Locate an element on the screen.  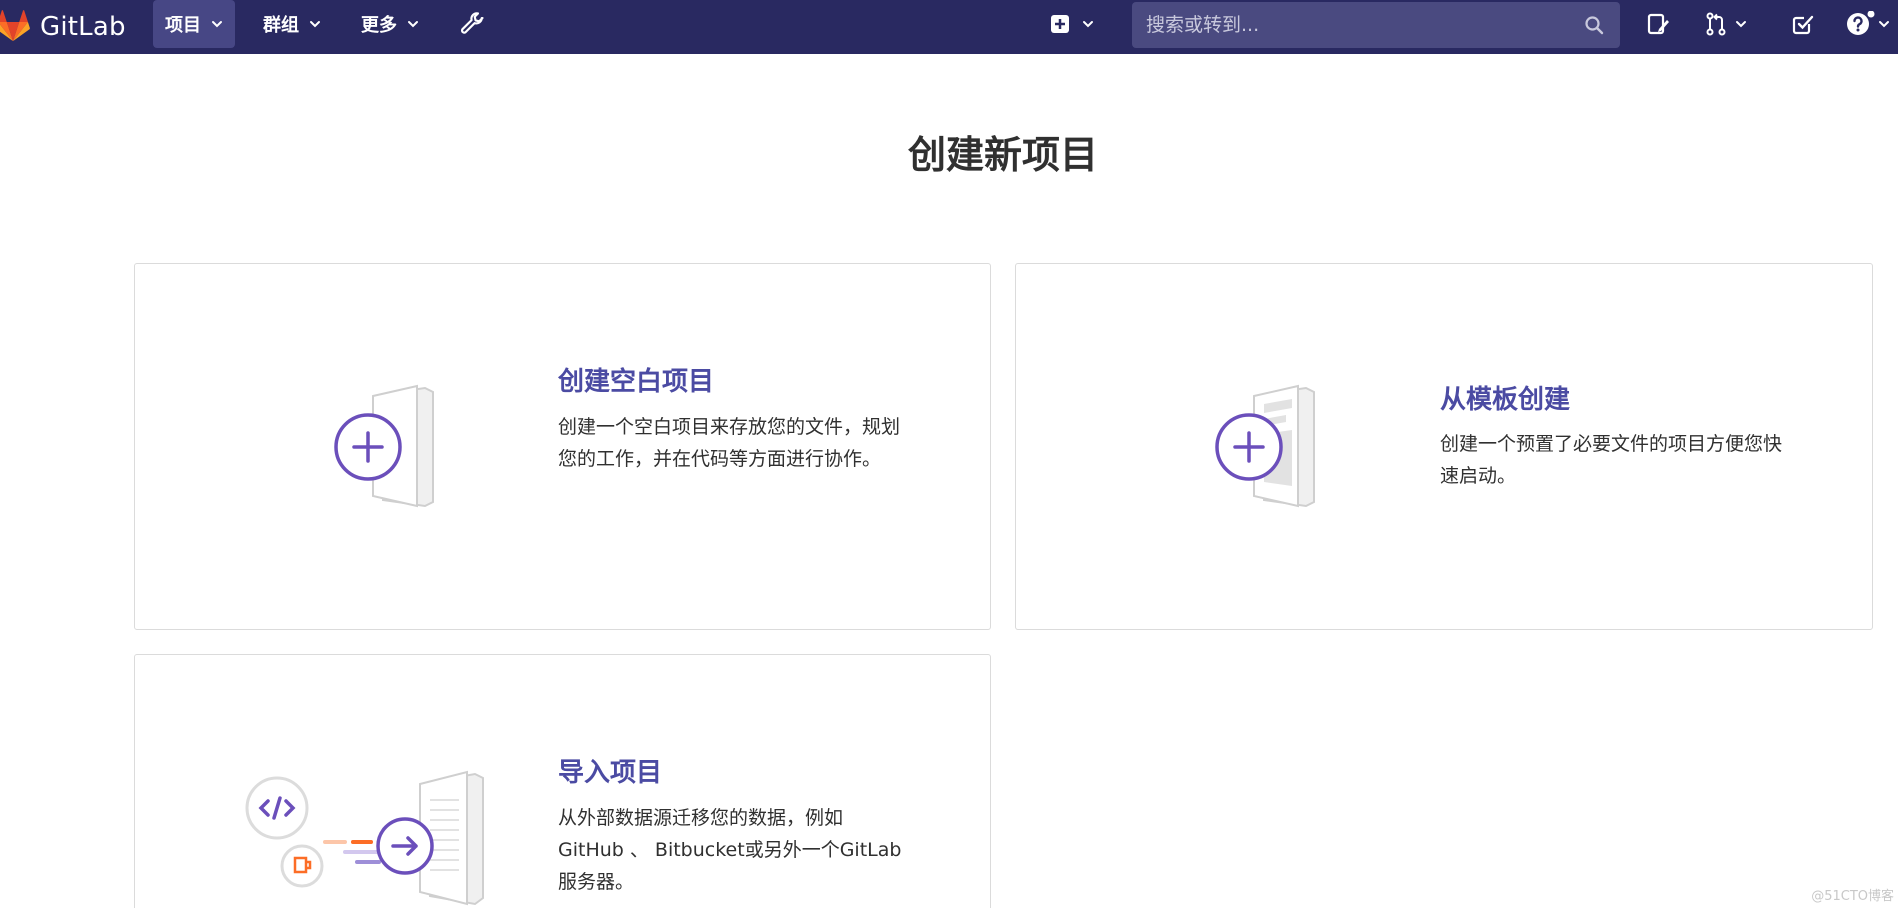
nav-projects-dropdown: 项目 is located at coordinates (194, 24).